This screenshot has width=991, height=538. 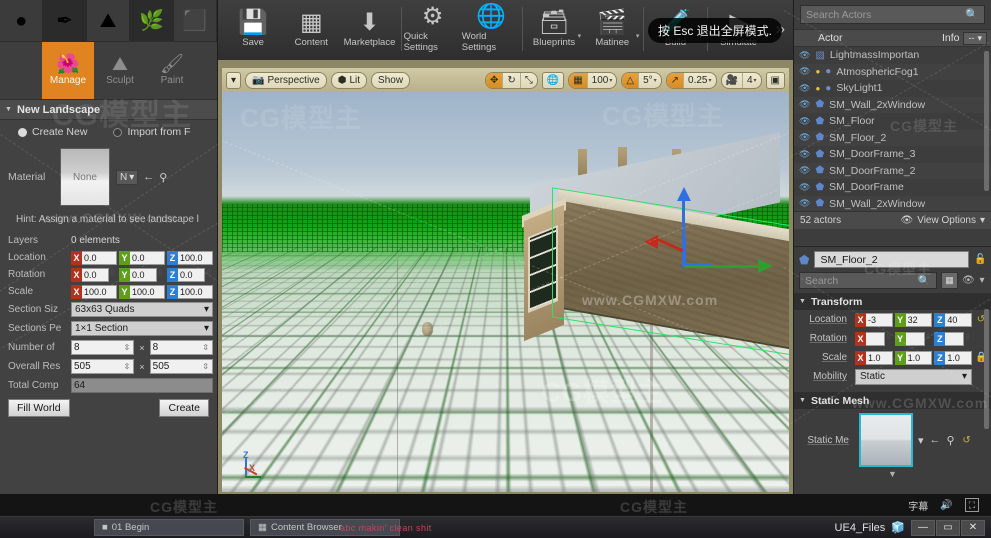 I want to click on expand-section-caret-icon: ▼, so click(x=892, y=474).